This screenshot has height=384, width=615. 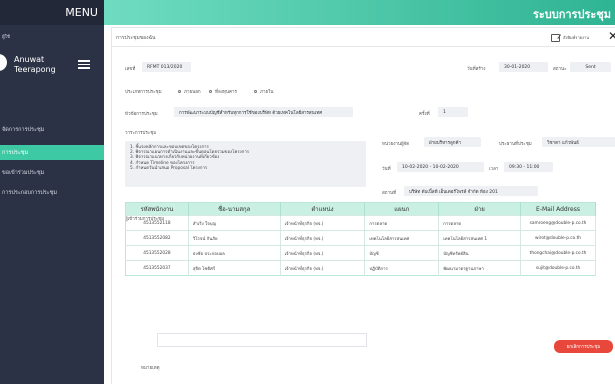 I want to click on user-first-name: Anuwat, so click(x=29, y=59).